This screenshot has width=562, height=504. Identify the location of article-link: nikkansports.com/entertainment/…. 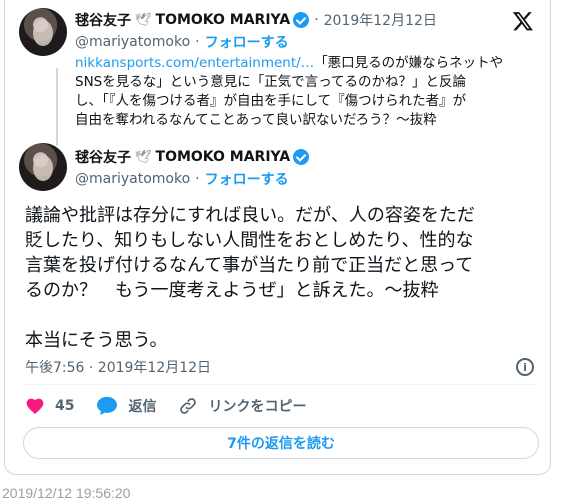
(194, 63).